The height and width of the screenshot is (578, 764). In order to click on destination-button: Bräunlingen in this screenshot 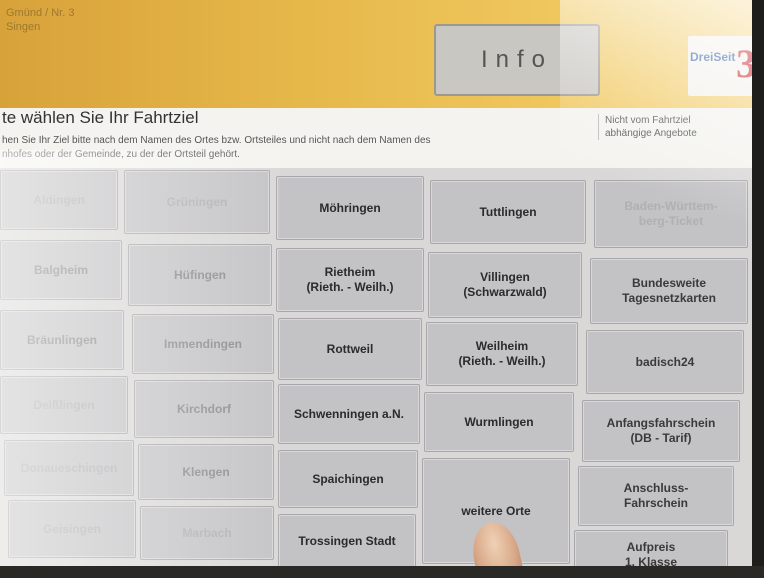, I will do `click(62, 340)`.